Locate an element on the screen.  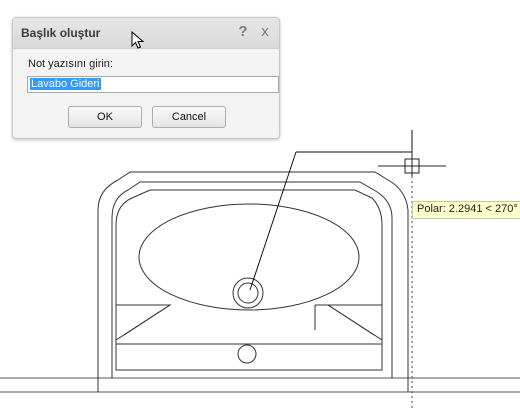
cancel-button: Cancel is located at coordinates (189, 117).